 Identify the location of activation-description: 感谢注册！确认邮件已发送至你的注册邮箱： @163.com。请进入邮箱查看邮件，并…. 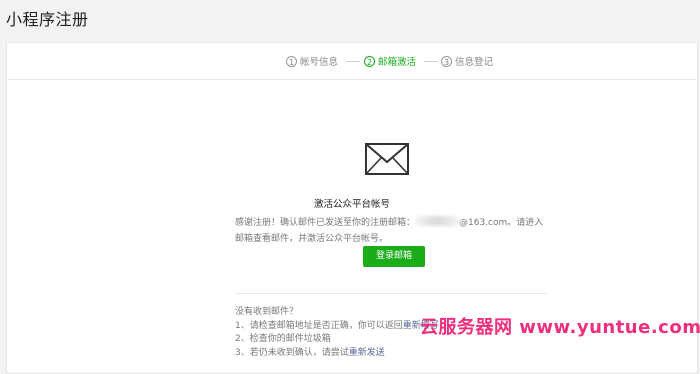
(393, 231).